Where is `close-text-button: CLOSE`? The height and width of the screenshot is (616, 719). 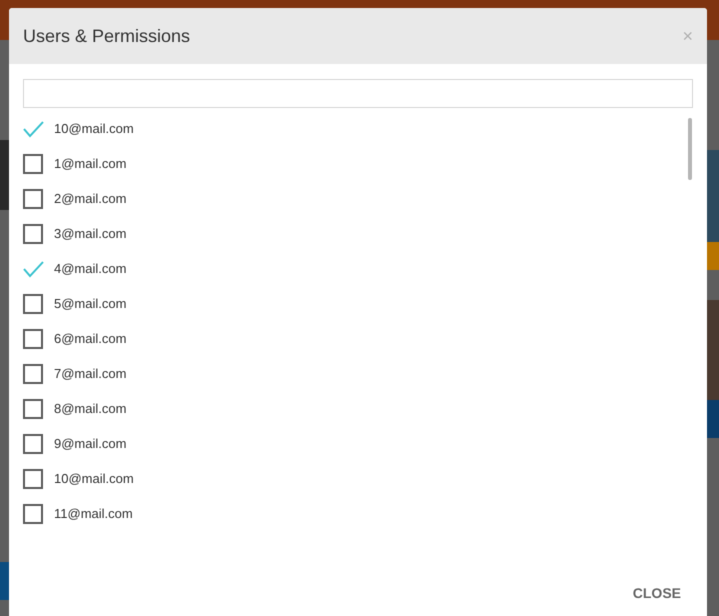 close-text-button: CLOSE is located at coordinates (656, 593).